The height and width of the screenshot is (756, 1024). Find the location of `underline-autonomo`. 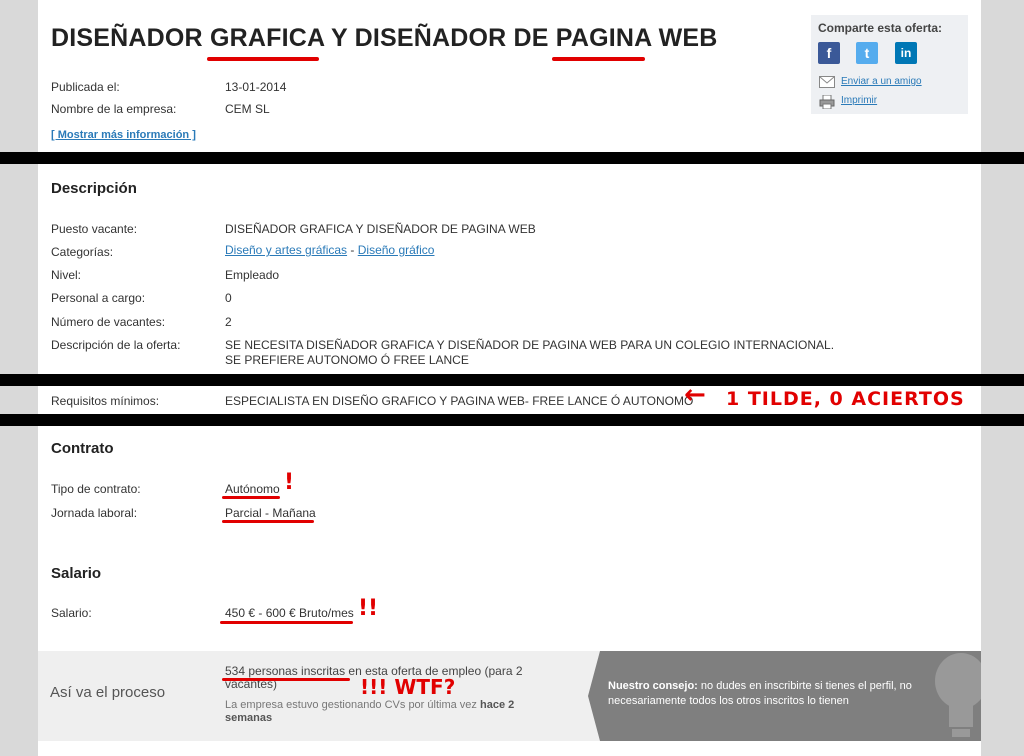

underline-autonomo is located at coordinates (251, 497).